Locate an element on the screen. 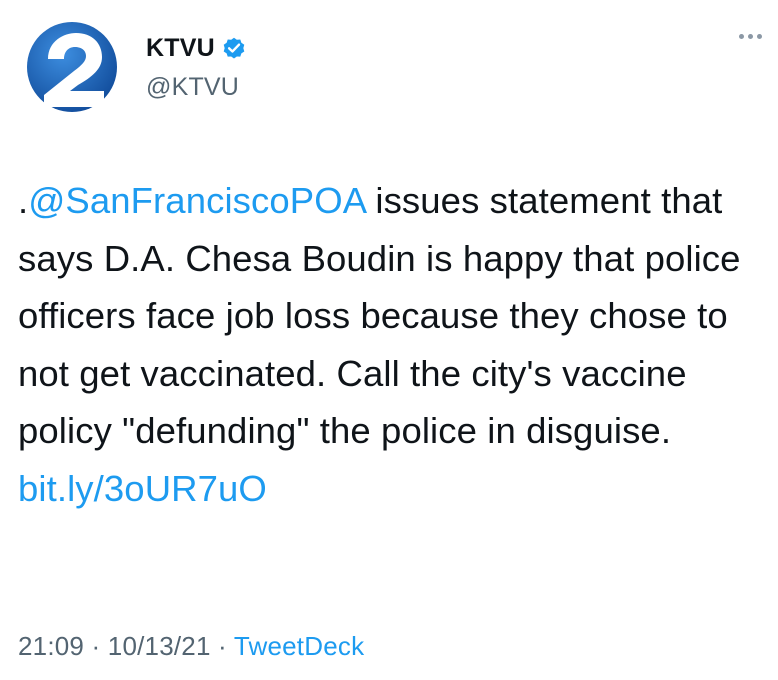  mention-link: @SanFranciscoPOA is located at coordinates (196, 200).